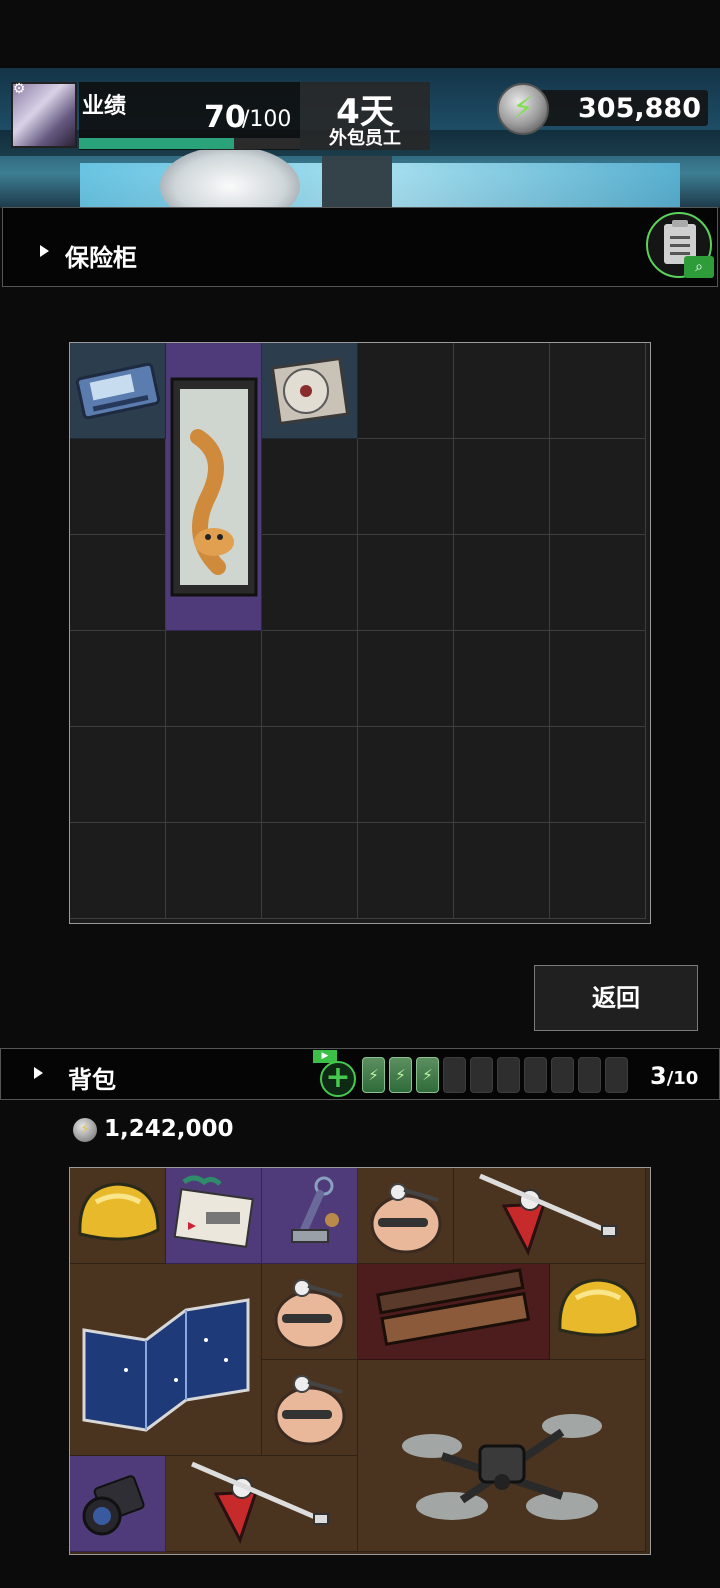  What do you see at coordinates (169, 1129) in the screenshot?
I see `backpack-money: 1,242,000` at bounding box center [169, 1129].